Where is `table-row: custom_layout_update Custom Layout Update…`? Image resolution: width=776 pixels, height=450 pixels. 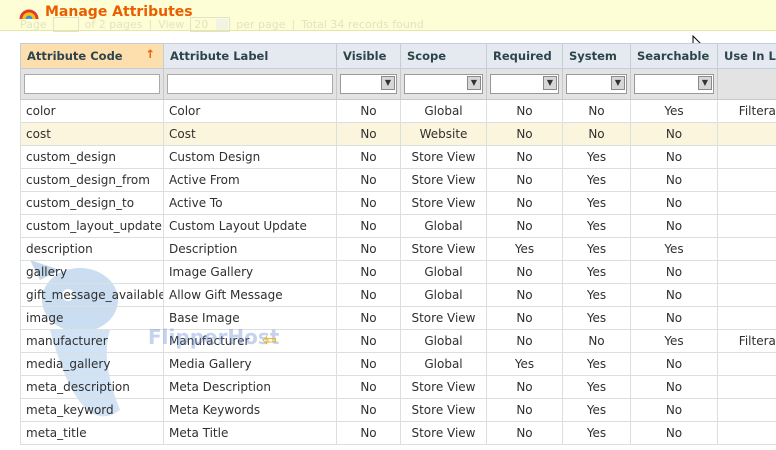 table-row: custom_layout_update Custom Layout Update… is located at coordinates (398, 226).